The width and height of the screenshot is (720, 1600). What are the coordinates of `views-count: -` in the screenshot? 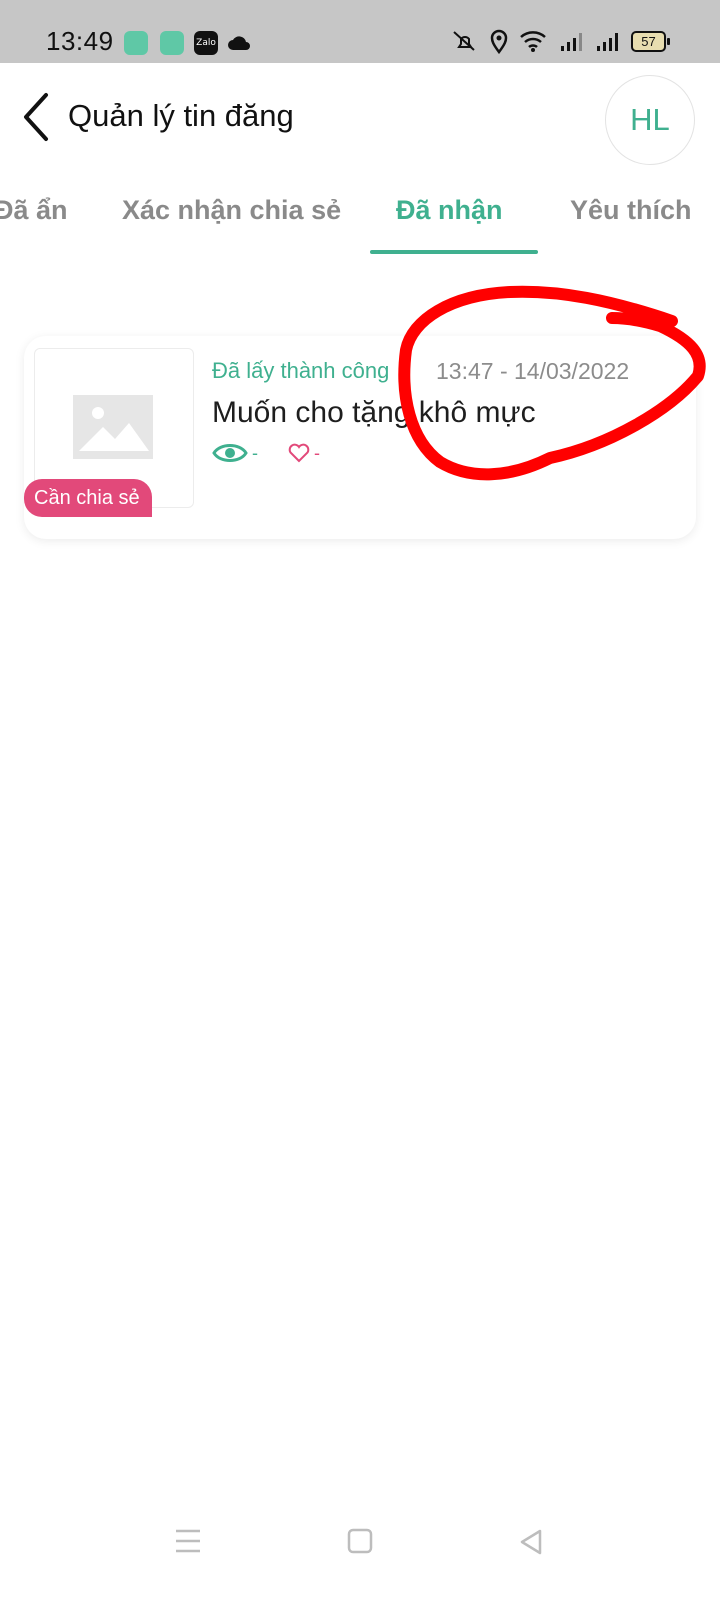 It's located at (255, 452).